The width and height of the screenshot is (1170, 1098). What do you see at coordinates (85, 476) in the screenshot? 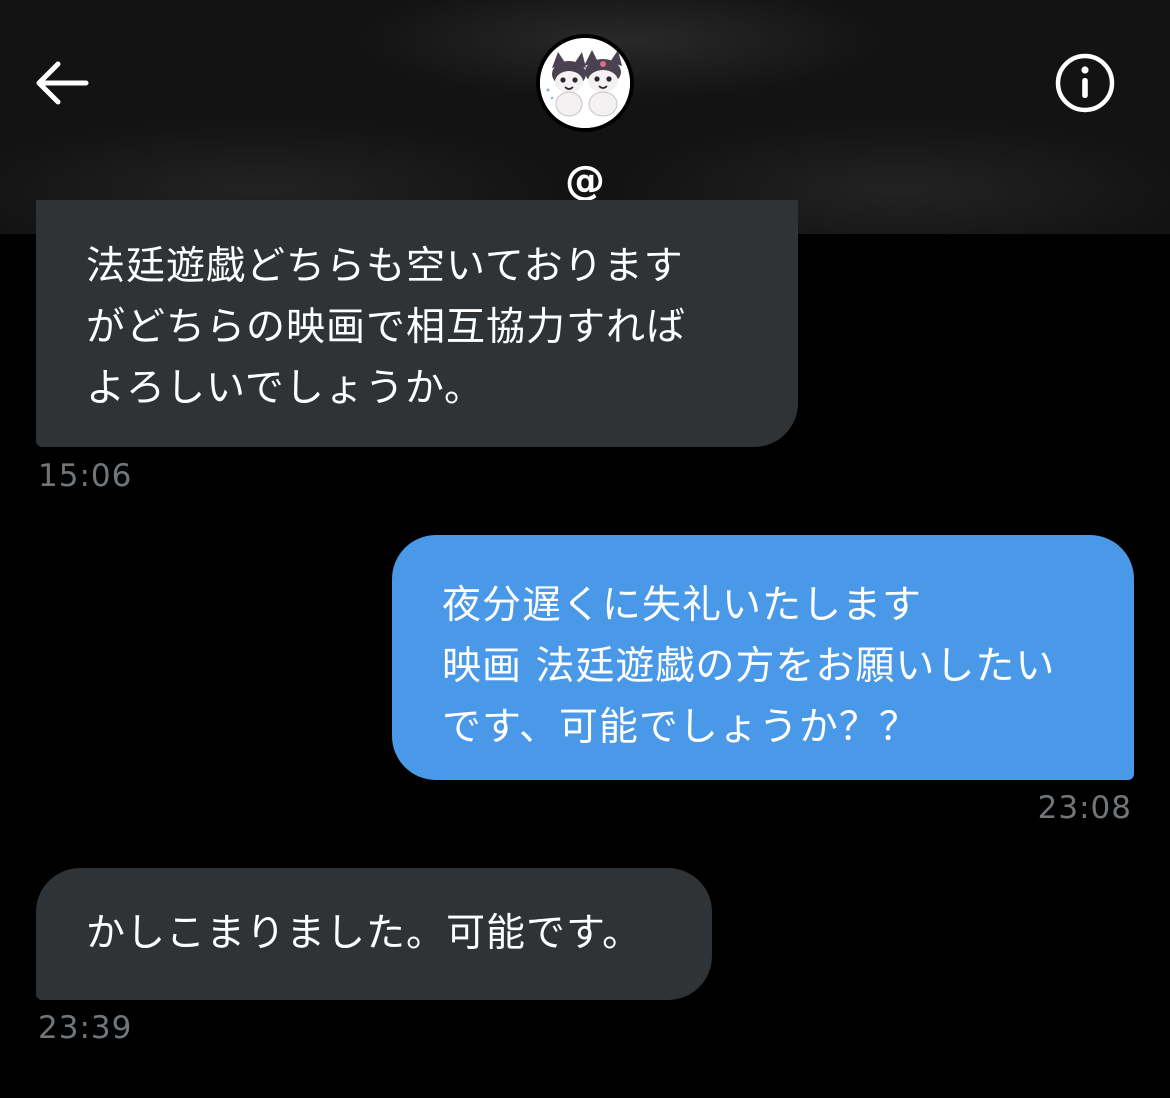
I see `message-timestamp: 15:06` at bounding box center [85, 476].